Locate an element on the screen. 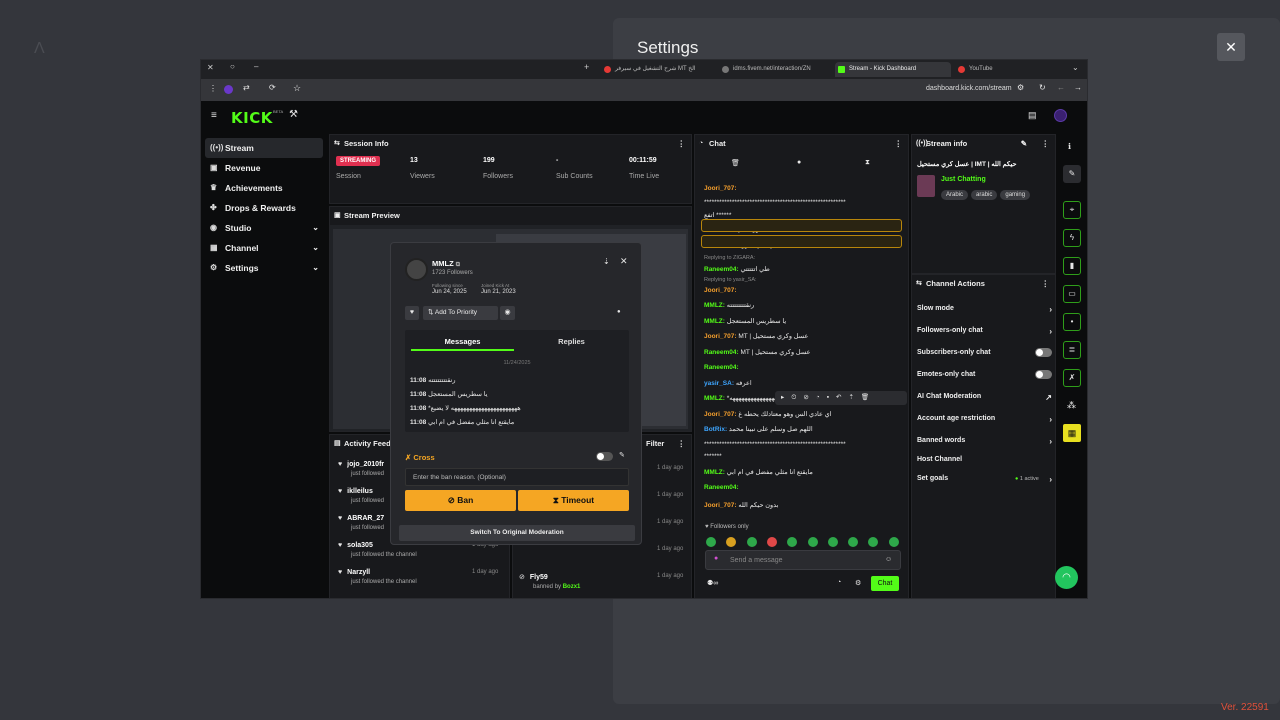  tune-icon: ⚙ is located at coordinates (1020, 87).